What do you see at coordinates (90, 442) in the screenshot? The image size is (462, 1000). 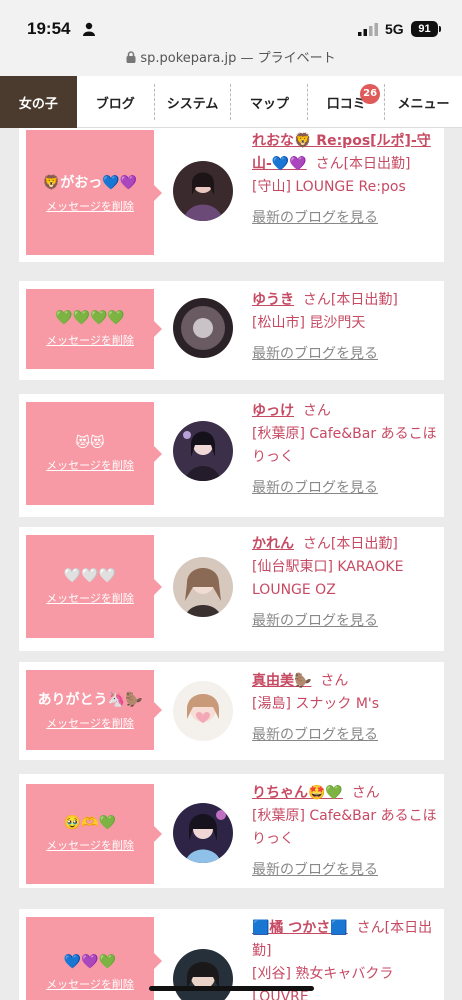 I see `message-text: 😻😻` at bounding box center [90, 442].